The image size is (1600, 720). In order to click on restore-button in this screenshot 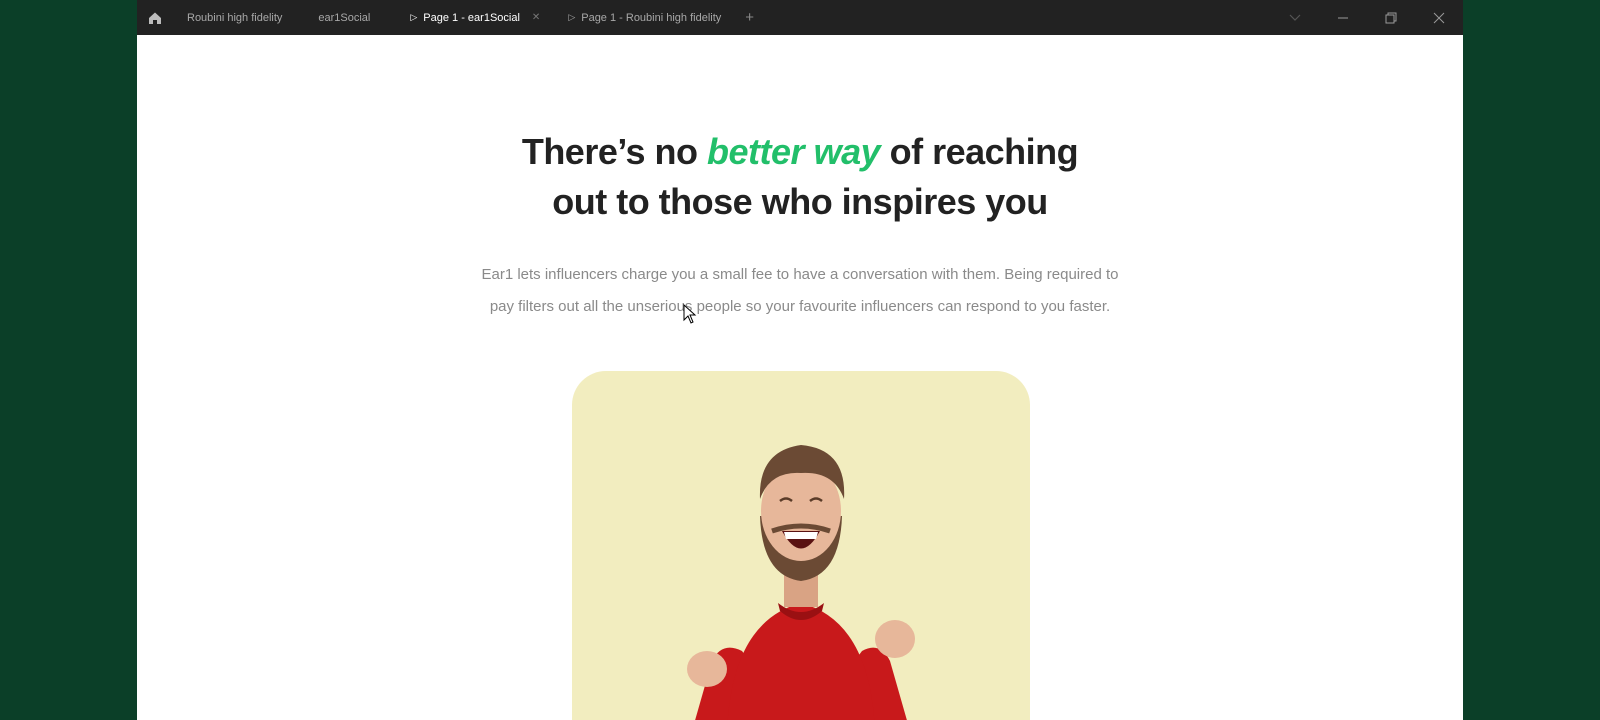, I will do `click(1391, 17)`.